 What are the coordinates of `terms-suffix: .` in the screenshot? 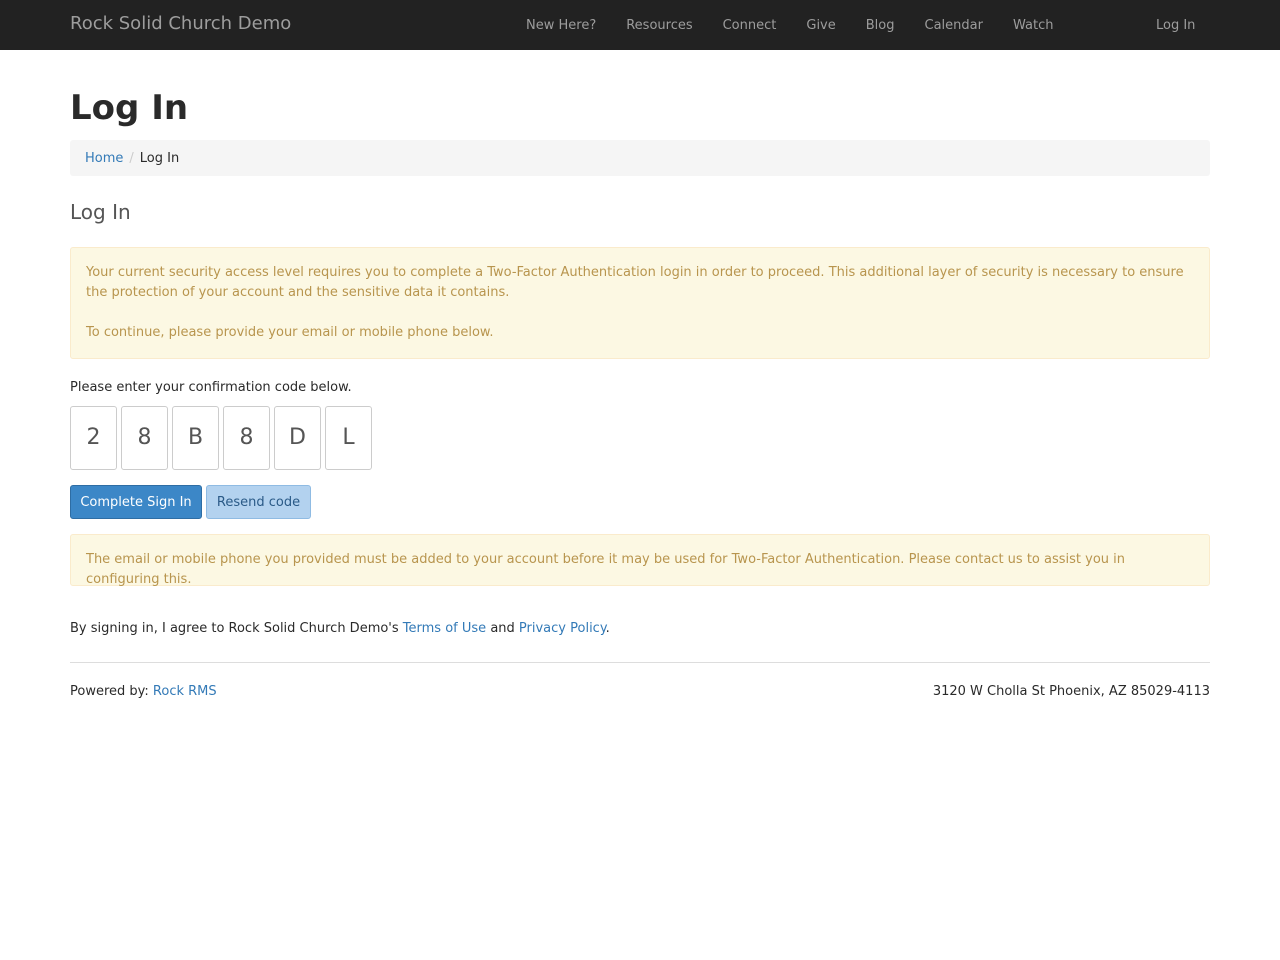 It's located at (607, 628).